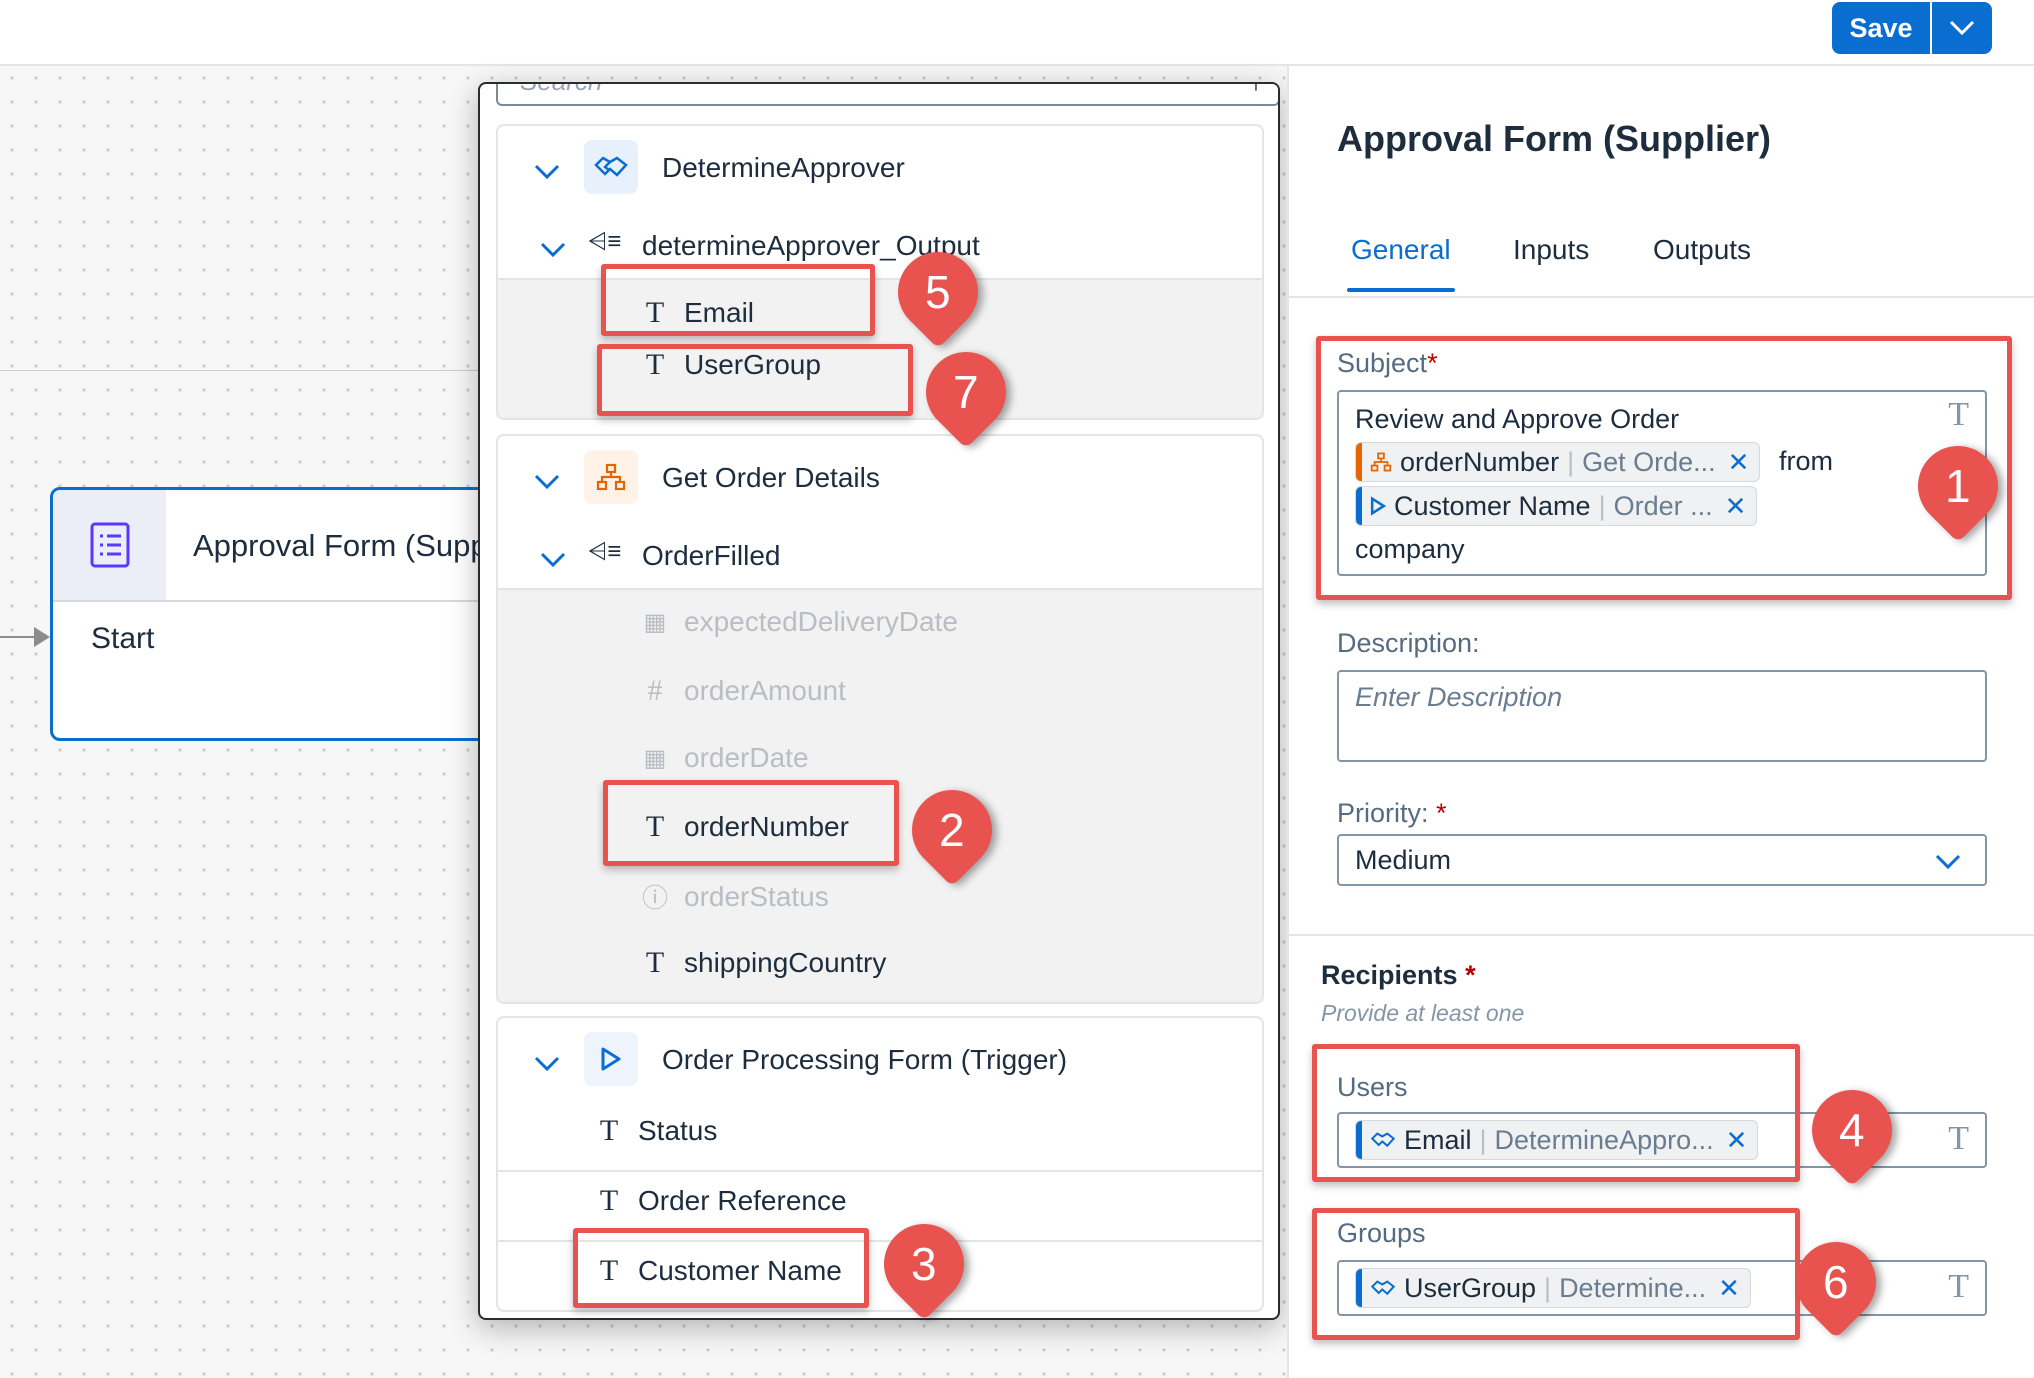 Image resolution: width=2034 pixels, height=1378 pixels. What do you see at coordinates (1017, 33) in the screenshot?
I see `top-toolbar: Save` at bounding box center [1017, 33].